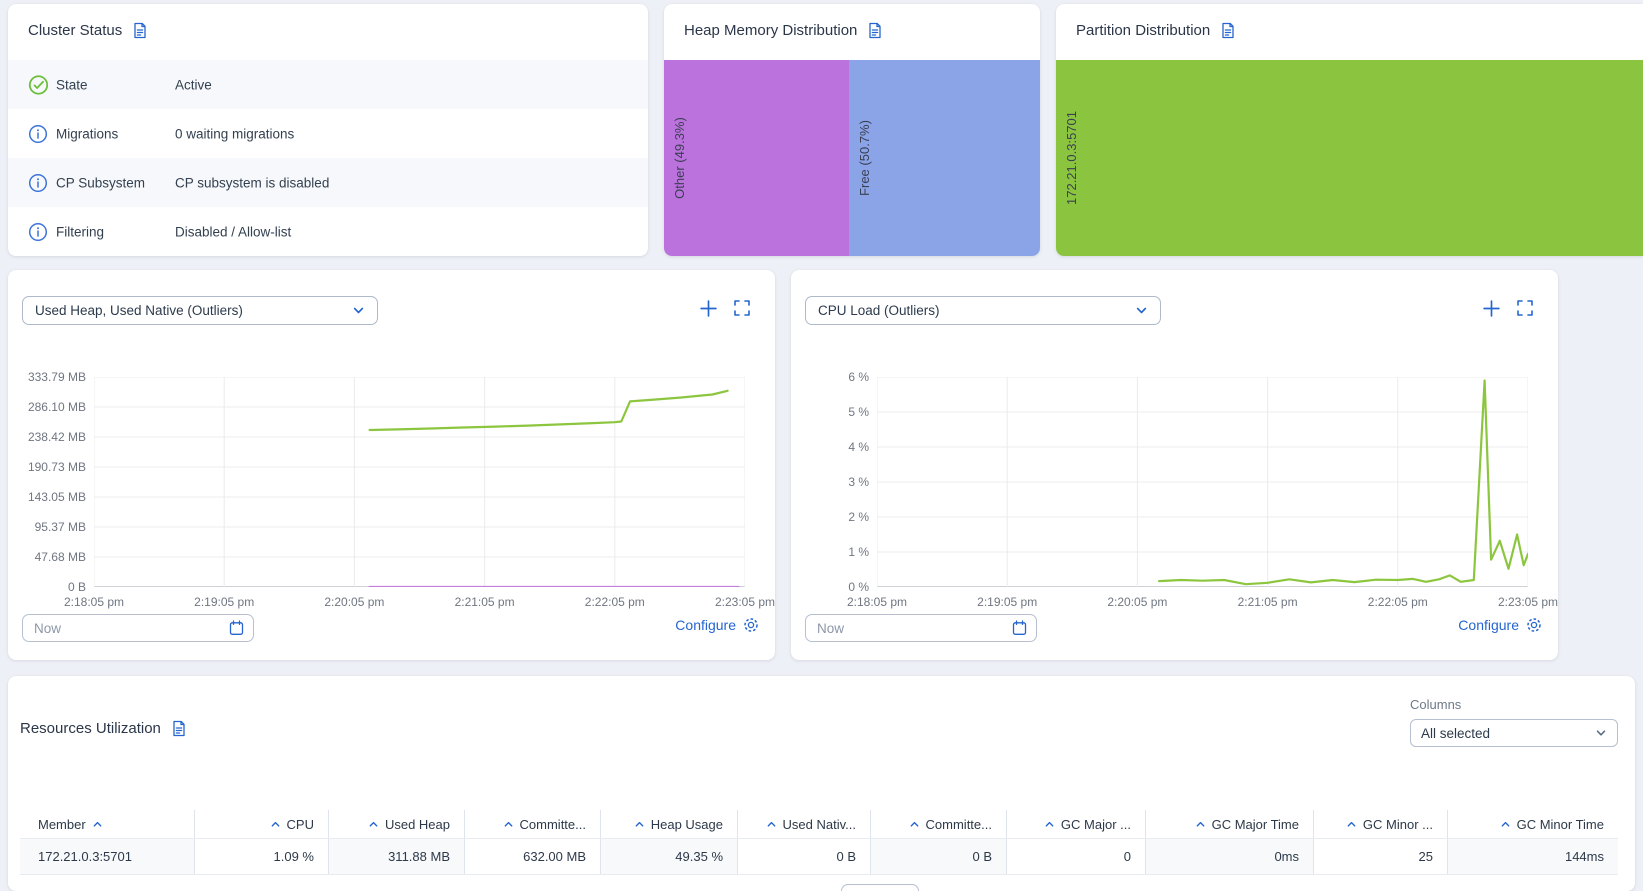  What do you see at coordinates (944, 158) in the screenshot?
I see `distribution-bar-segment: Free (50.7%)` at bounding box center [944, 158].